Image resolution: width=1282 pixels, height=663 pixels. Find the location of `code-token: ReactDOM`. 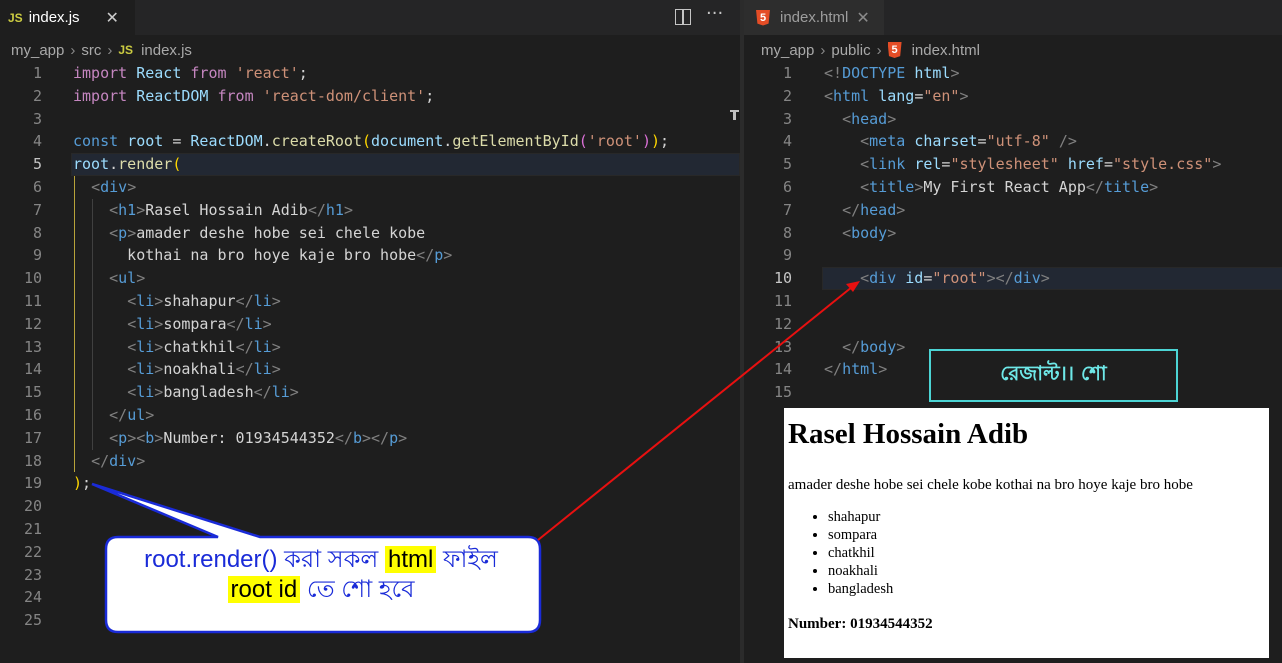

code-token: ReactDOM is located at coordinates (172, 95).